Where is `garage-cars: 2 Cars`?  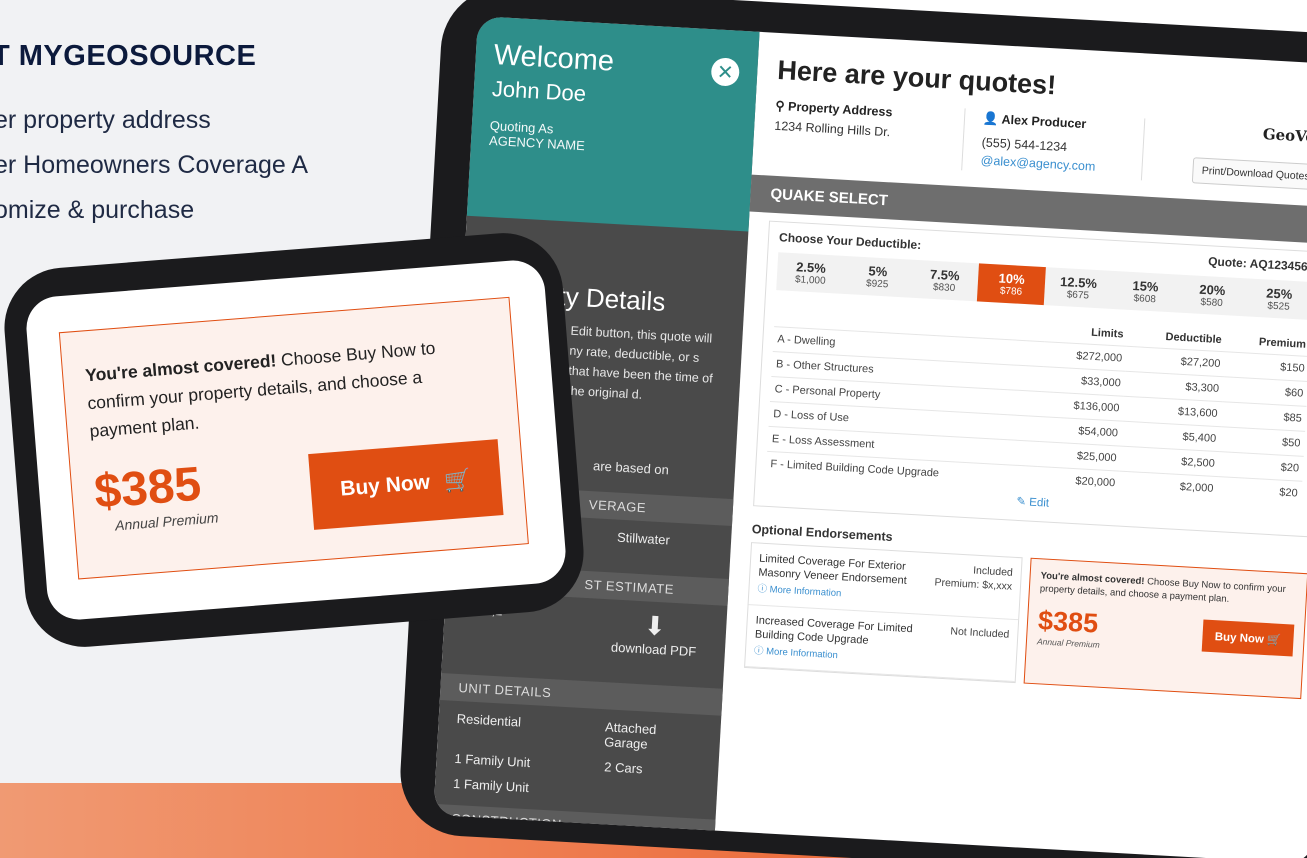 garage-cars: 2 Cars is located at coordinates (623, 768).